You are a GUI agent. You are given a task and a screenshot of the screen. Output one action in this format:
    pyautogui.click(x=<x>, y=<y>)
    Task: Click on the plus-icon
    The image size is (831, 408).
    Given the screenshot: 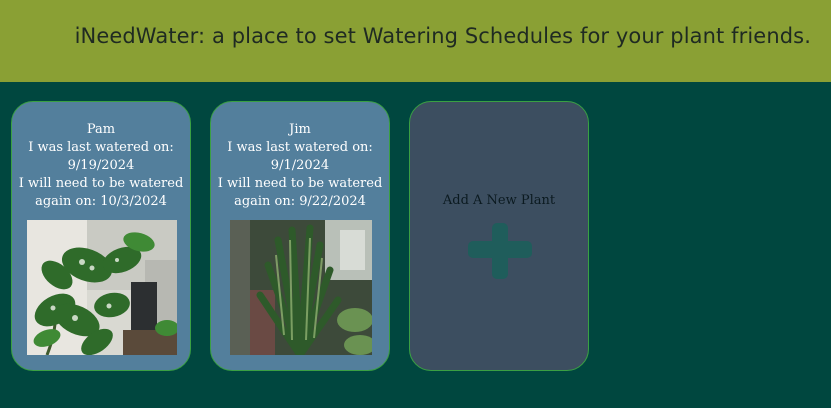 What is the action you would take?
    pyautogui.click(x=500, y=251)
    